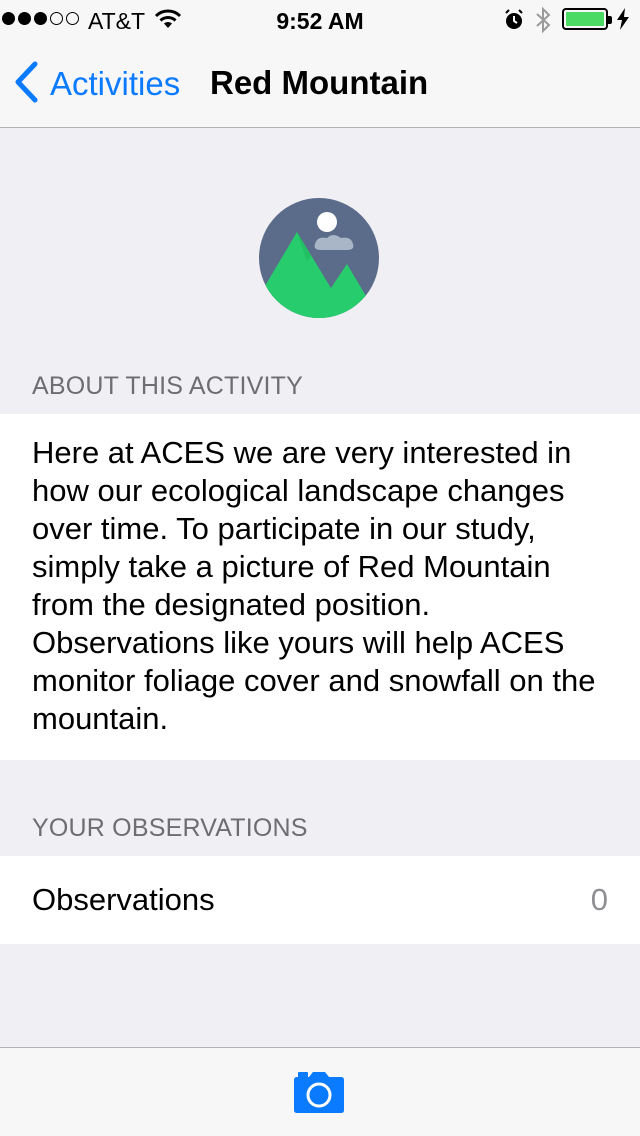 The height and width of the screenshot is (1136, 640). What do you see at coordinates (610, 20) in the screenshot?
I see `battery-nub` at bounding box center [610, 20].